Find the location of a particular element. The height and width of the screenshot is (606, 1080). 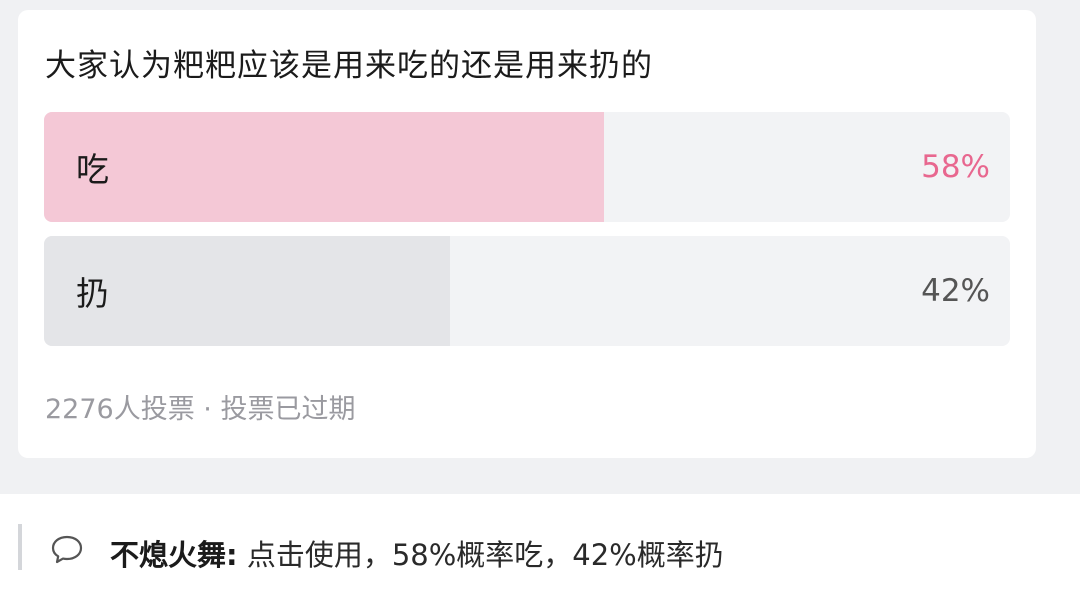

comment-text: 不熄火舞: 点击使用，58%概率吃，42%概率扔 is located at coordinates (417, 553).